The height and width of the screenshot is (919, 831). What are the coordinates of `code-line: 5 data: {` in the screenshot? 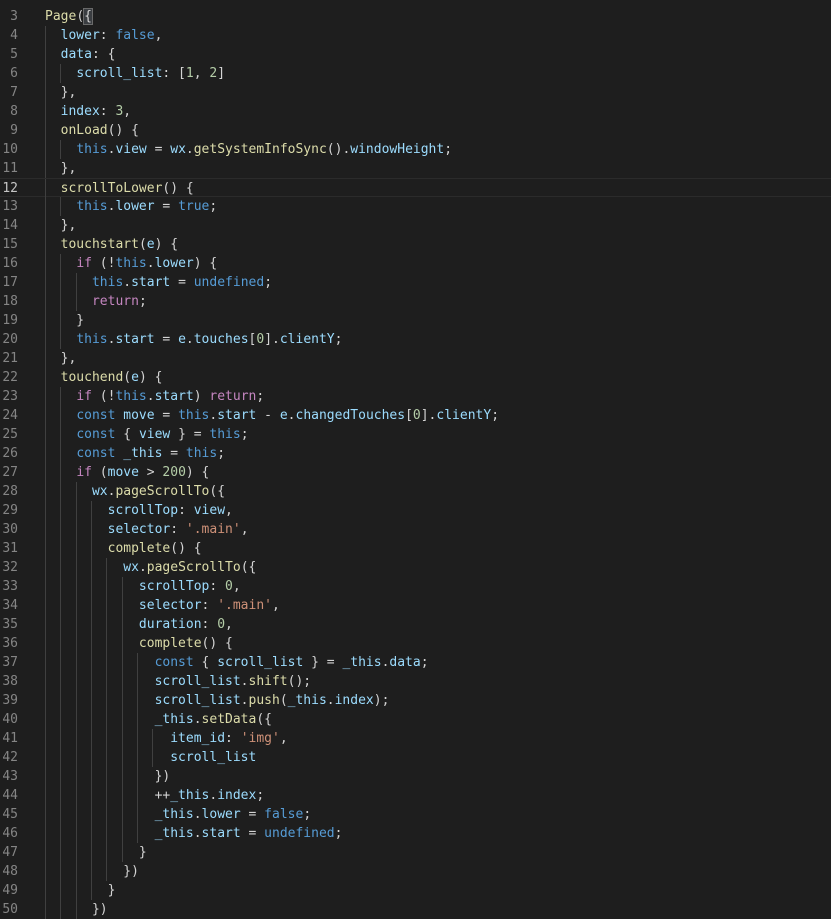 It's located at (415, 54).